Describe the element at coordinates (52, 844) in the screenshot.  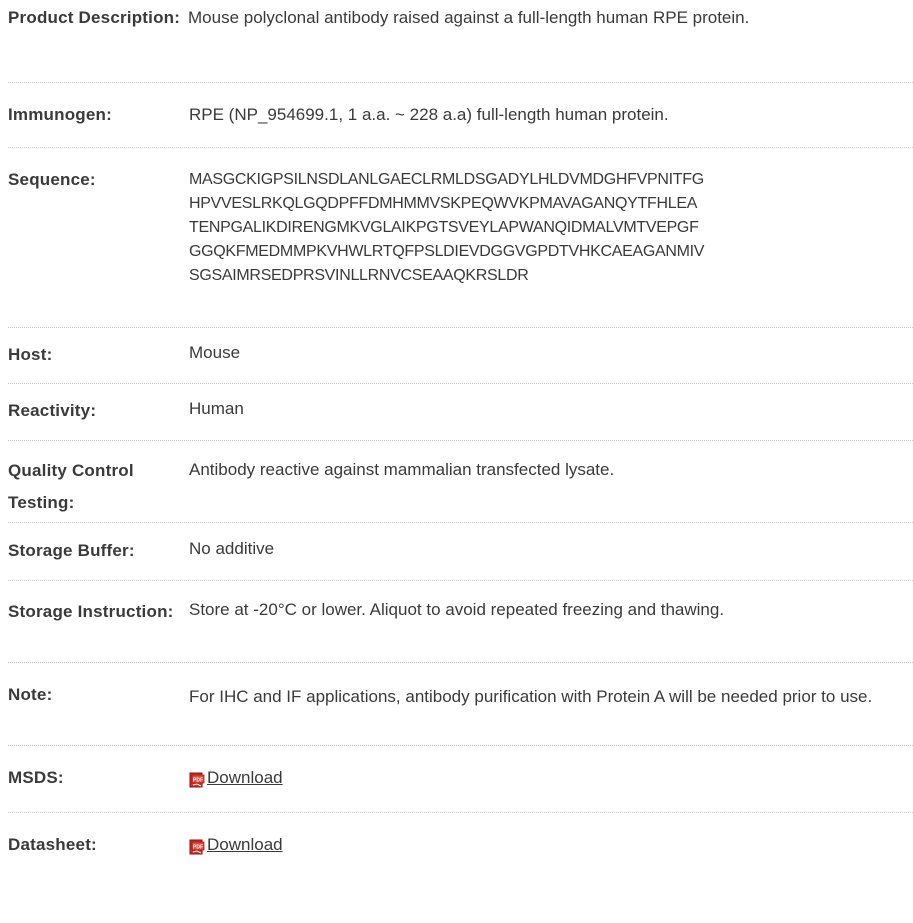
I see `datasheet-label: Datasheet:` at that location.